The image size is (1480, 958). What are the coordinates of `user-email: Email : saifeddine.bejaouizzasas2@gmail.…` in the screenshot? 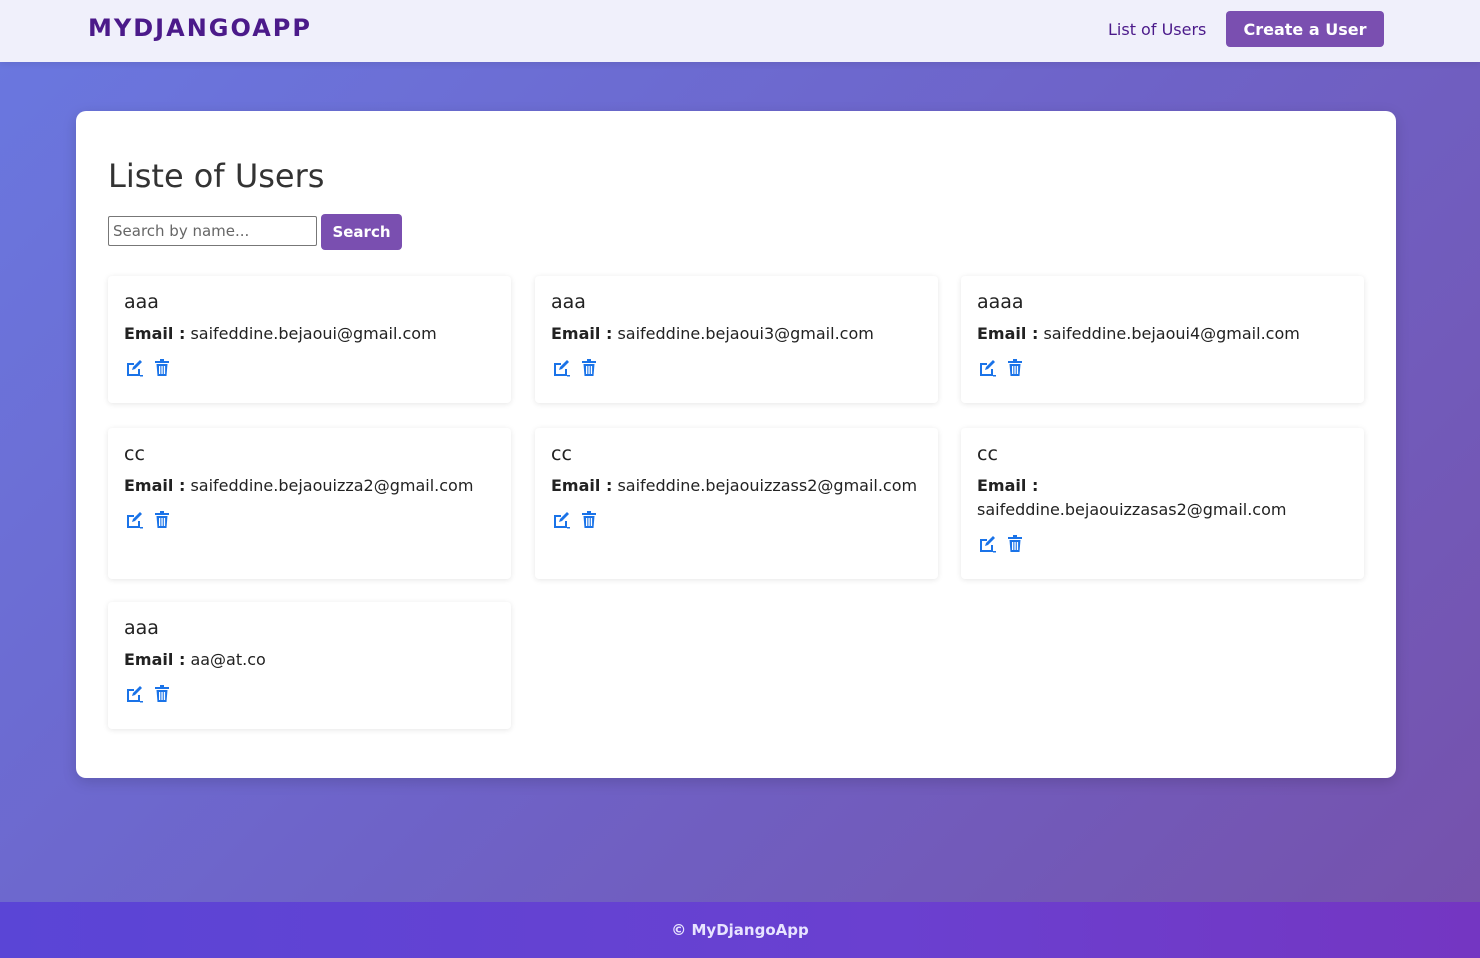 It's located at (1162, 498).